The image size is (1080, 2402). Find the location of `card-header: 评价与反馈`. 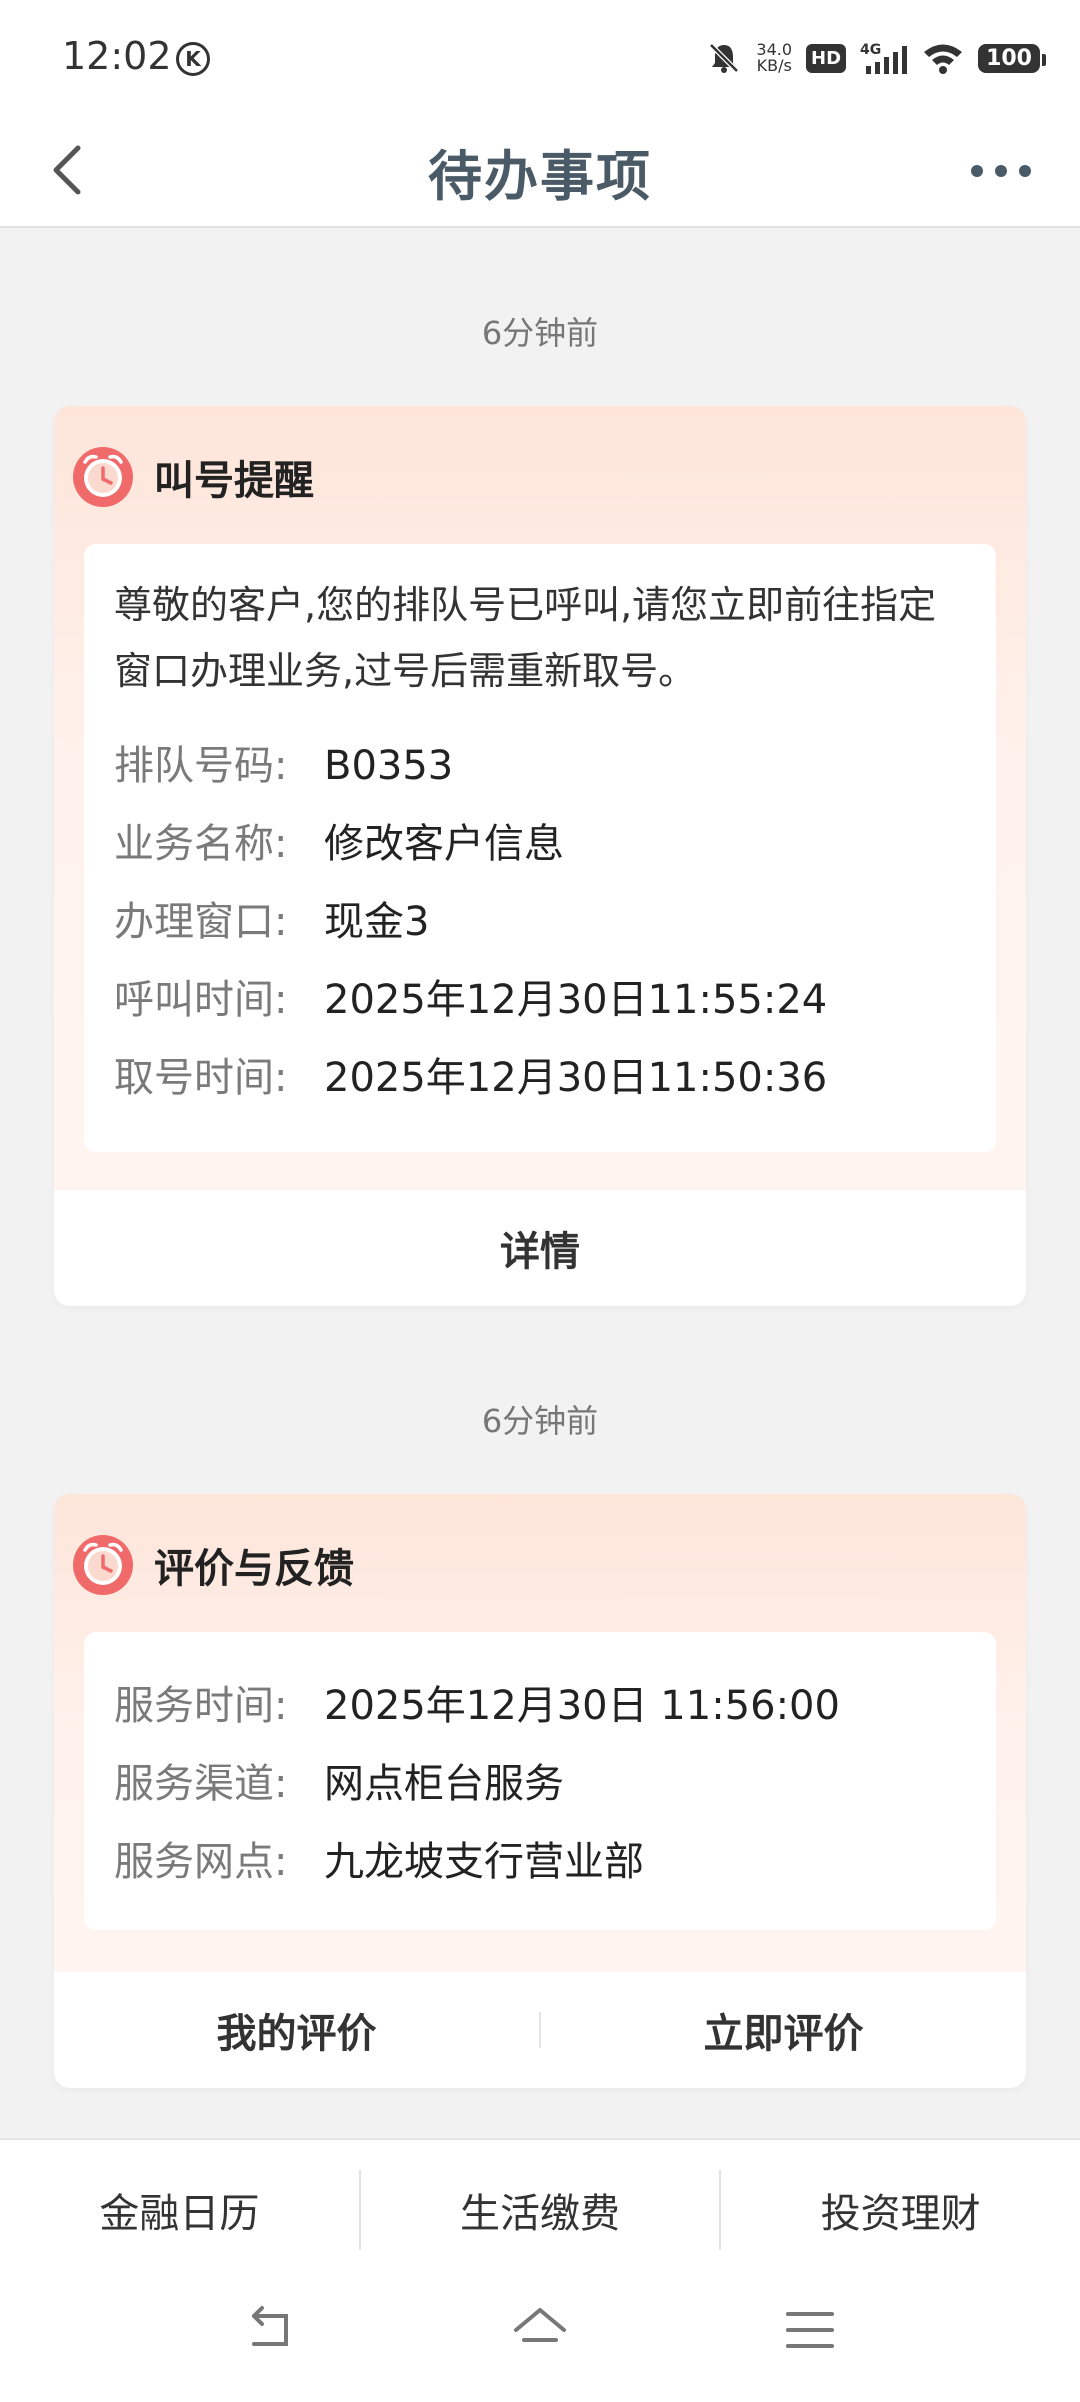

card-header: 评价与反馈 is located at coordinates (213, 1565).